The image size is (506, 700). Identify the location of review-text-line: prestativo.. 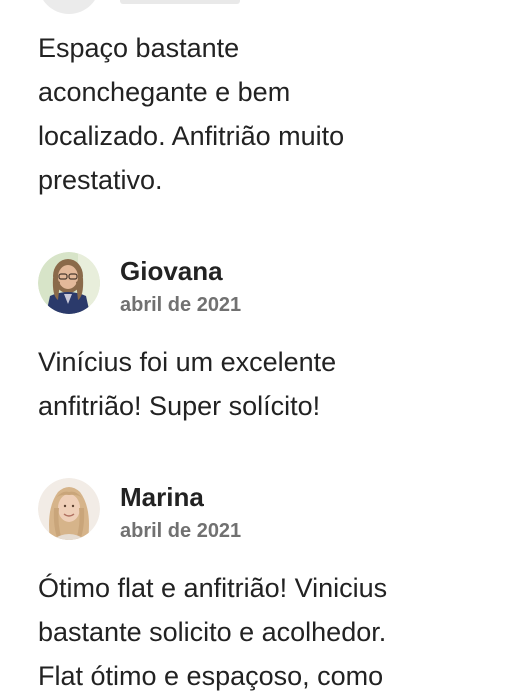
(100, 180).